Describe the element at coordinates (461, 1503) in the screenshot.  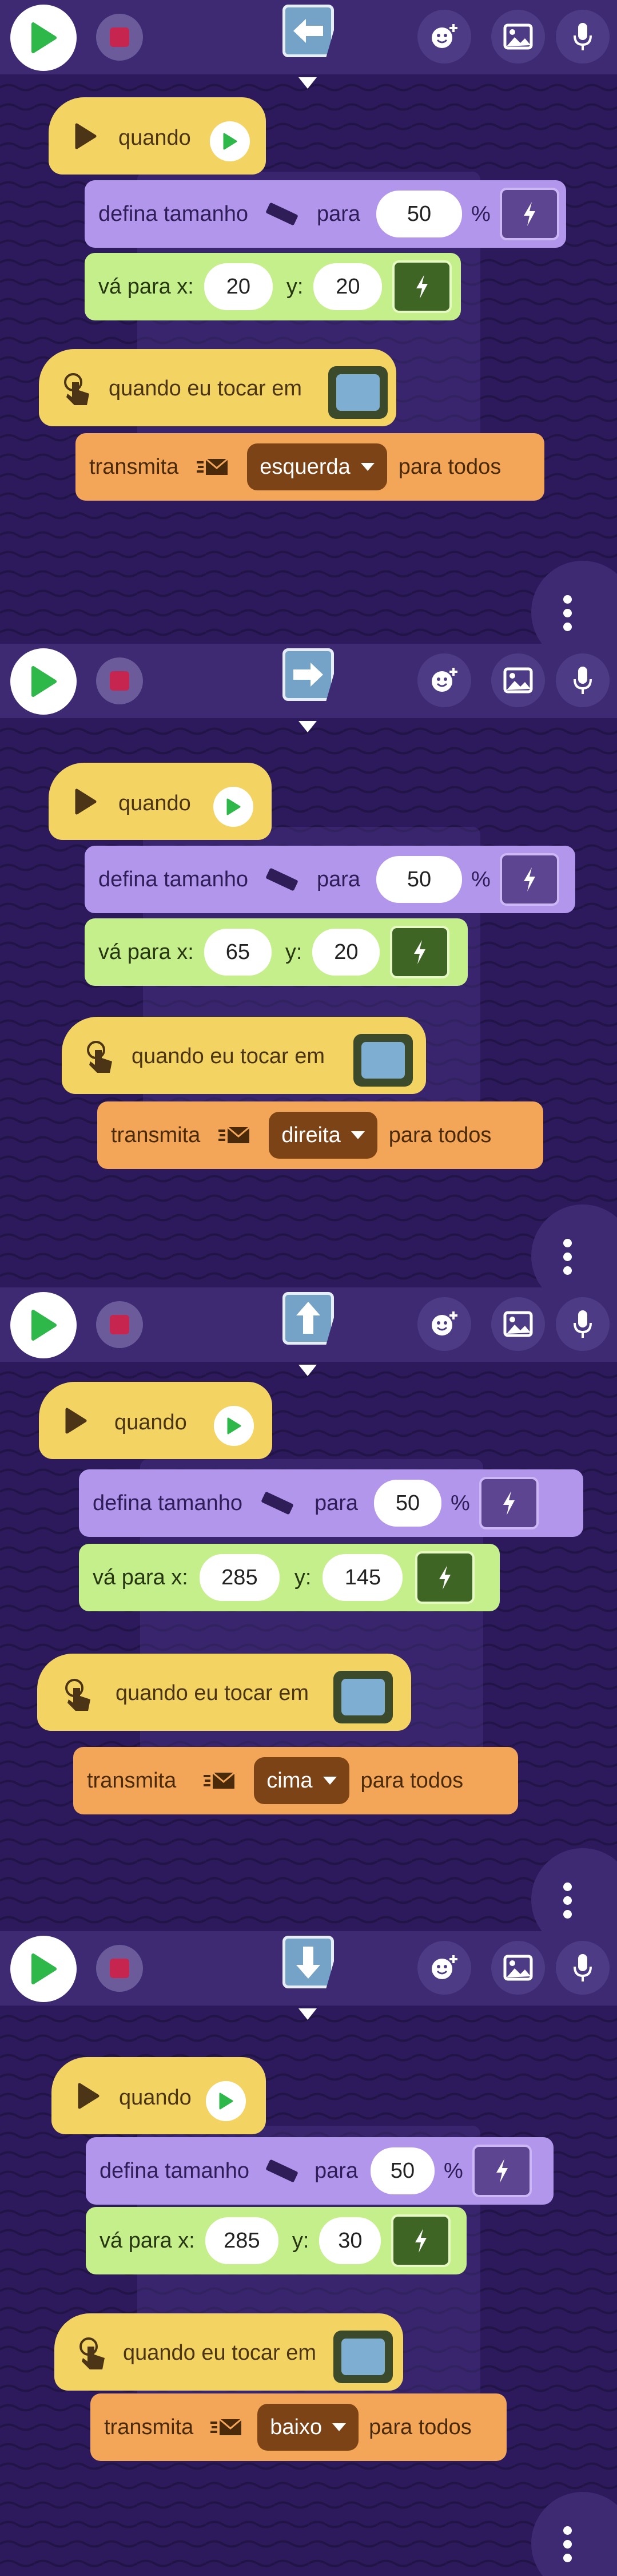
I see `percent-label: %` at that location.